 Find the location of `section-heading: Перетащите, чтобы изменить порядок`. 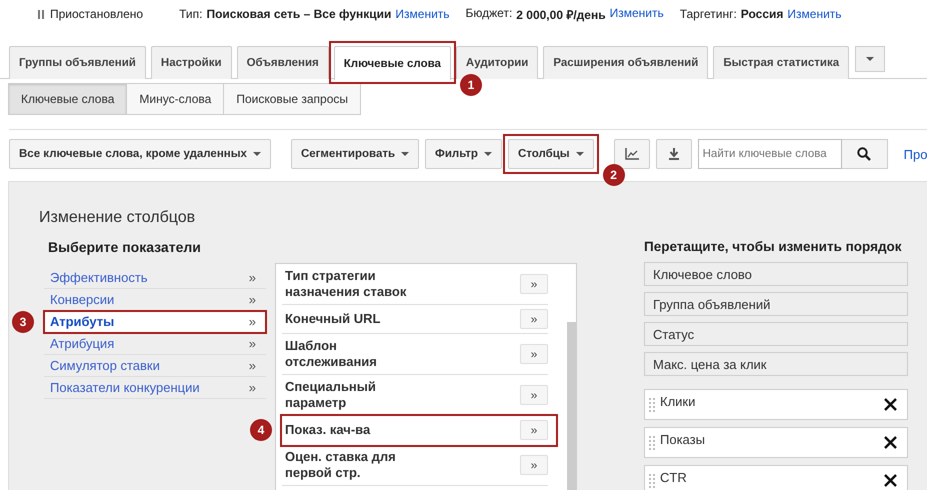

section-heading: Перетащите, чтобы изменить порядок is located at coordinates (773, 246).